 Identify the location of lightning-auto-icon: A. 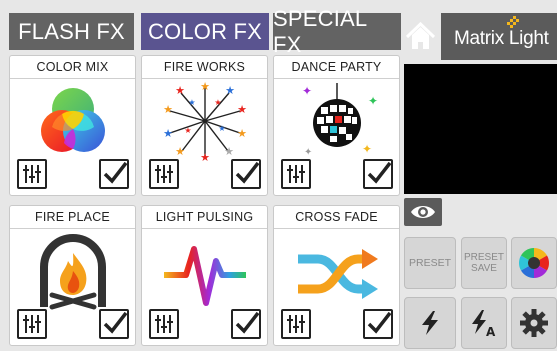
(484, 324).